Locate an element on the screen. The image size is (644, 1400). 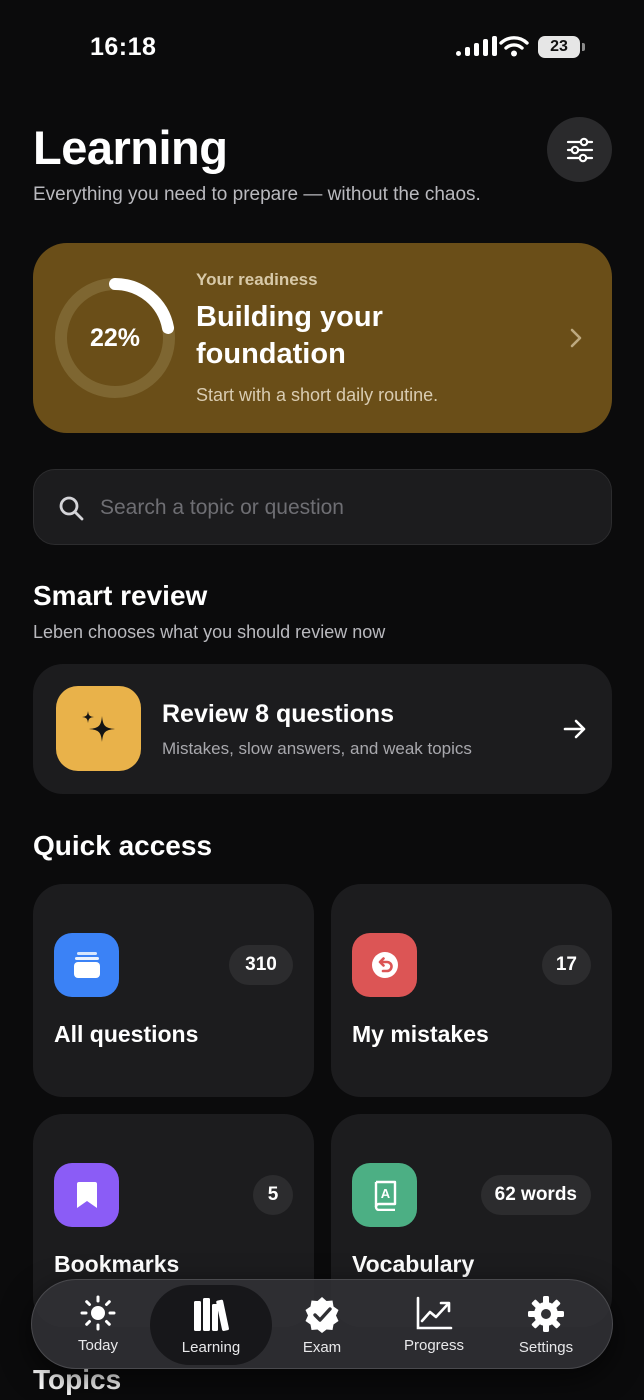
dictionary-icon: A is located at coordinates (384, 1195).